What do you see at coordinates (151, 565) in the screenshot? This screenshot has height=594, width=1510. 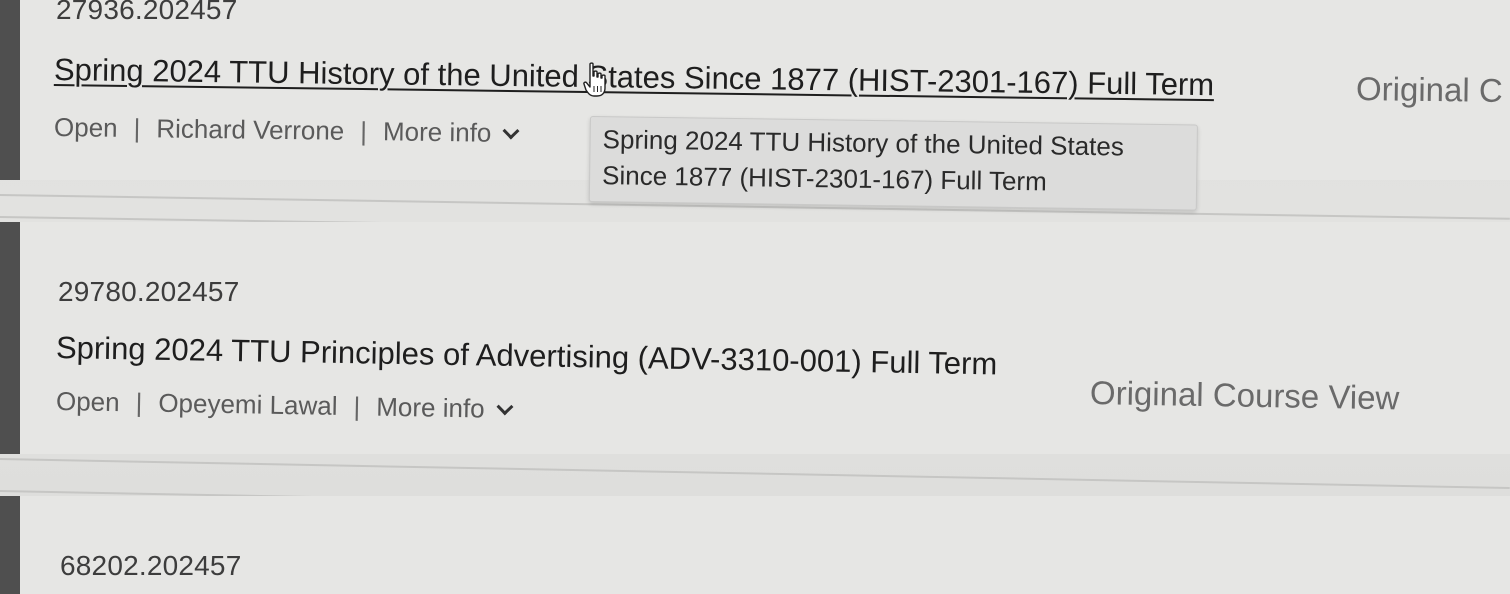 I see `course-id: 68202.202457` at bounding box center [151, 565].